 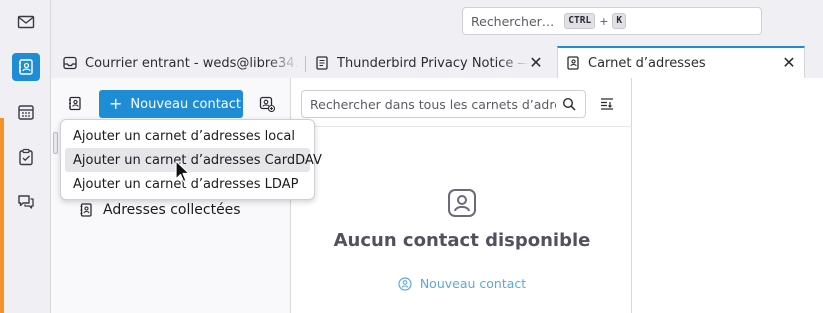 I want to click on tab-inbox: Courrier entrant - weds@libre34.org, so click(x=181, y=63).